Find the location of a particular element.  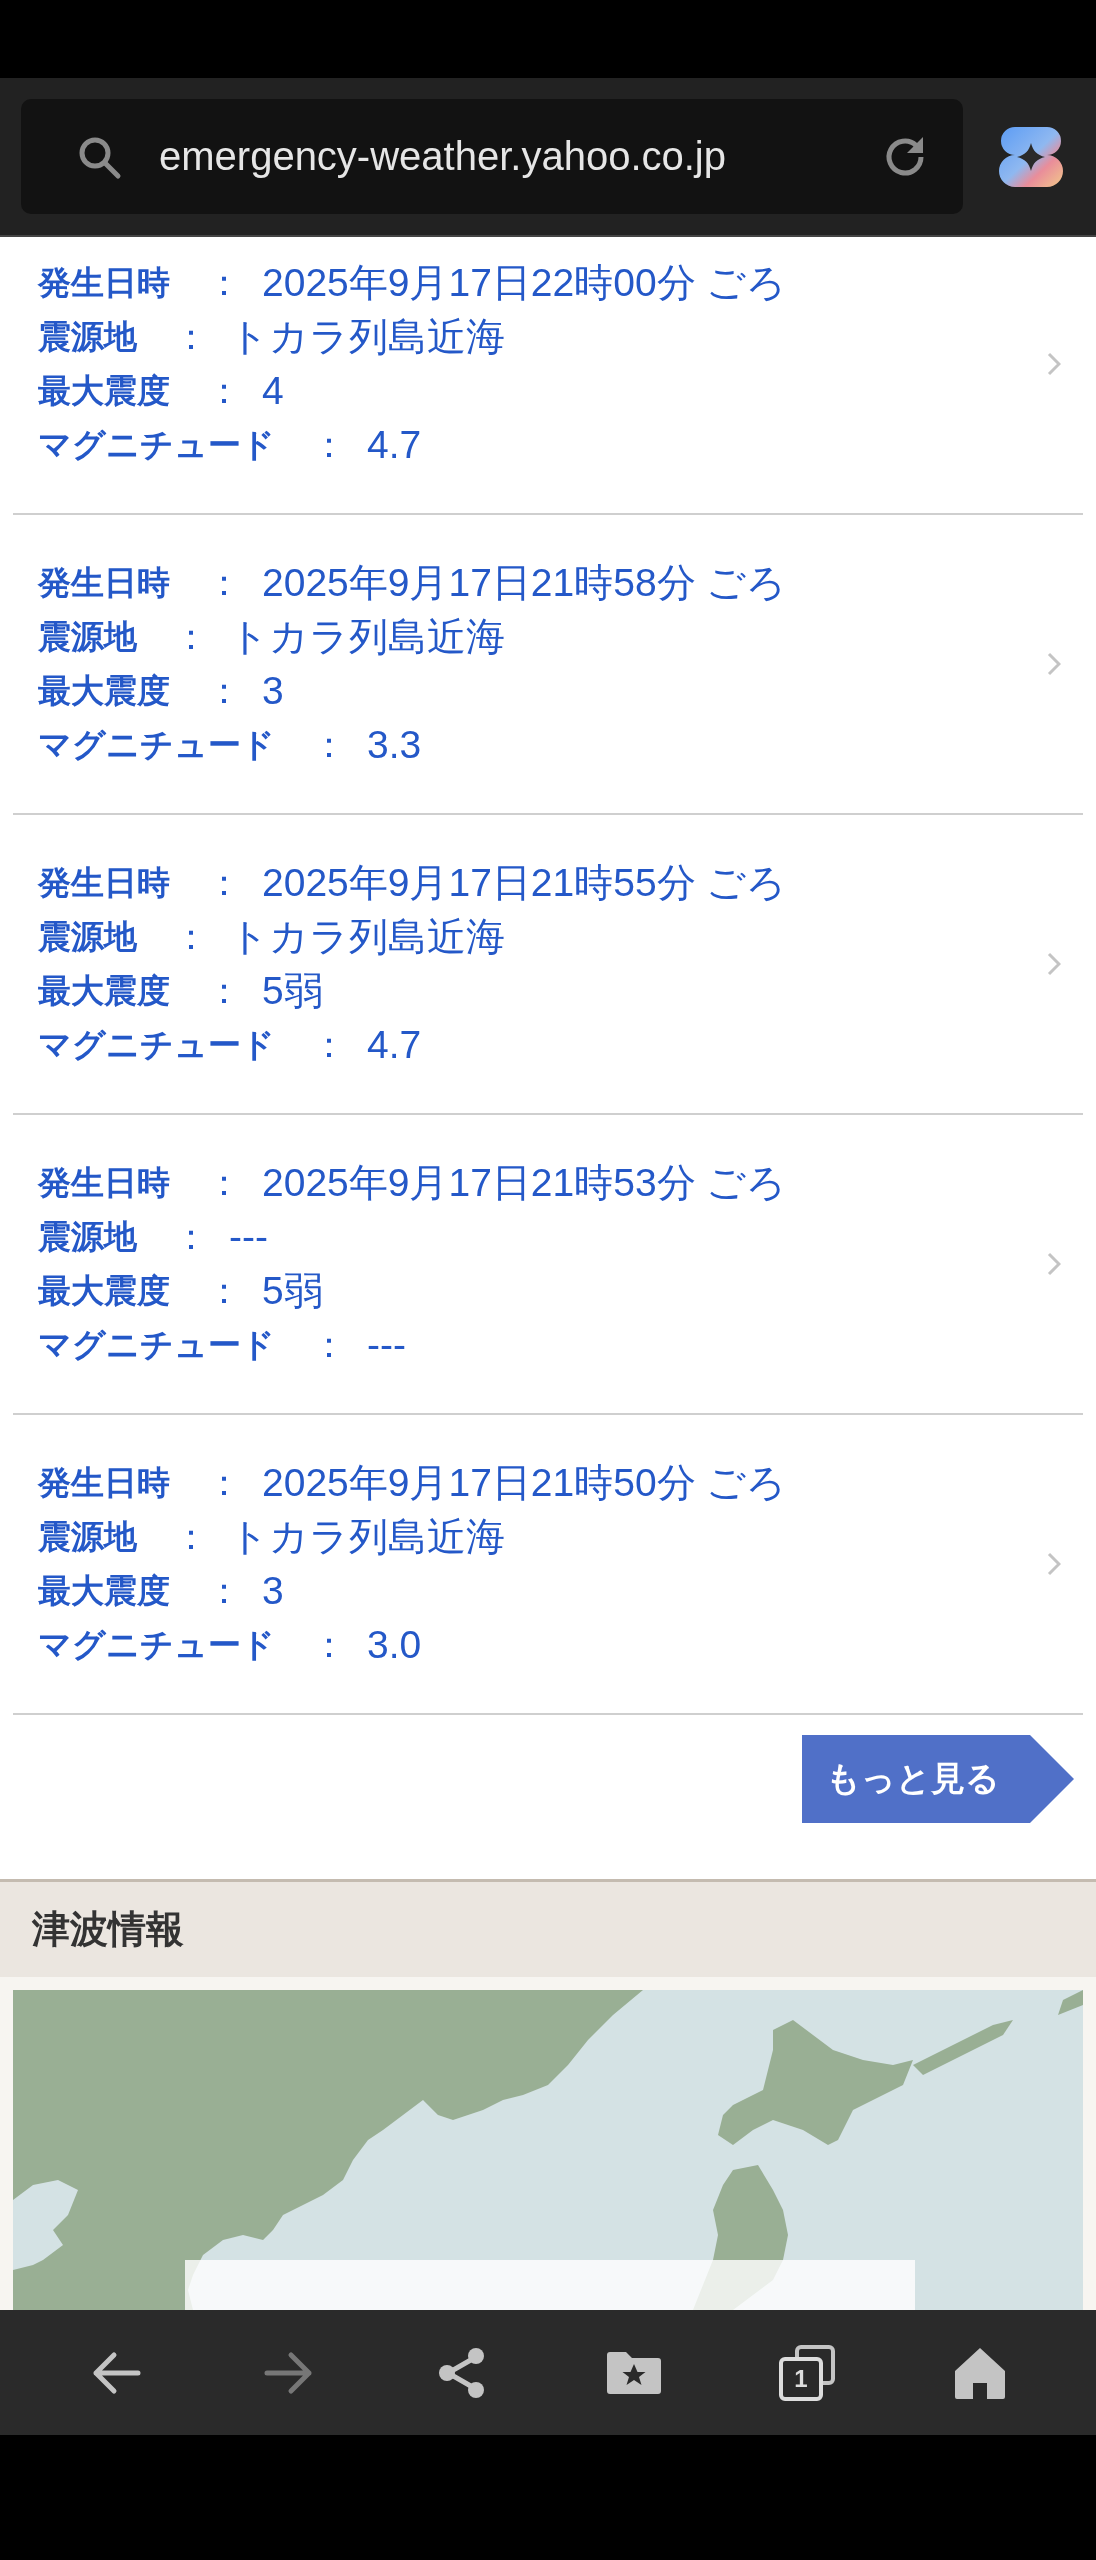

earthquake-list-item: 発生日時 ： 2025年9月17日21時50分 ごろ 震源地 ： トカラ列島近海 最大震度 ： 3 マグニチュード ： 3.0 is located at coordinates (548, 1565).